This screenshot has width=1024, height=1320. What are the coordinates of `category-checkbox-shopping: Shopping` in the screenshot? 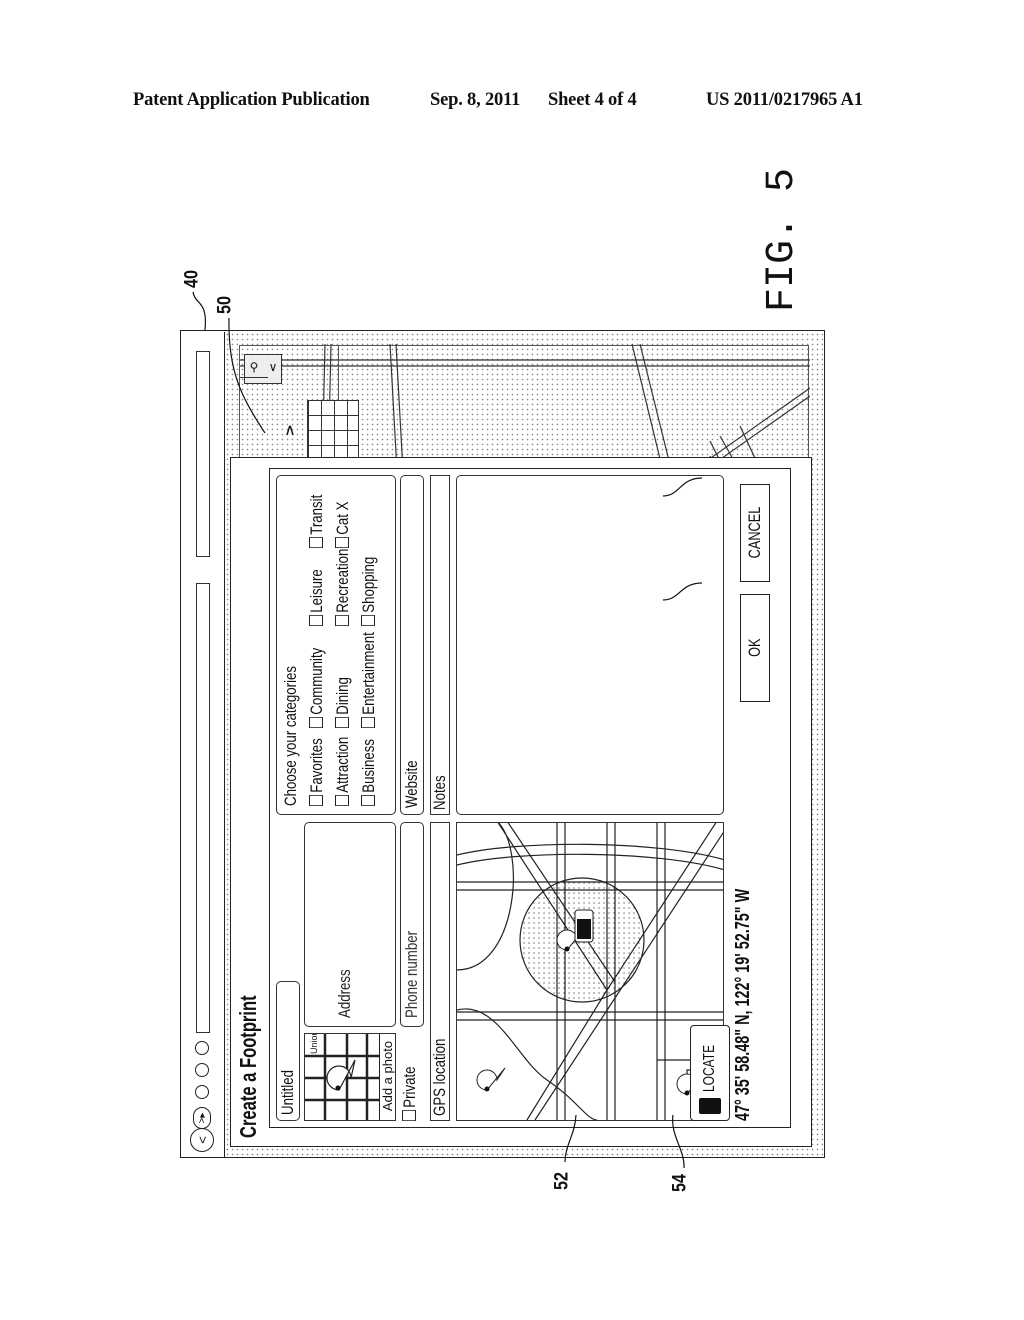 It's located at (369, 591).